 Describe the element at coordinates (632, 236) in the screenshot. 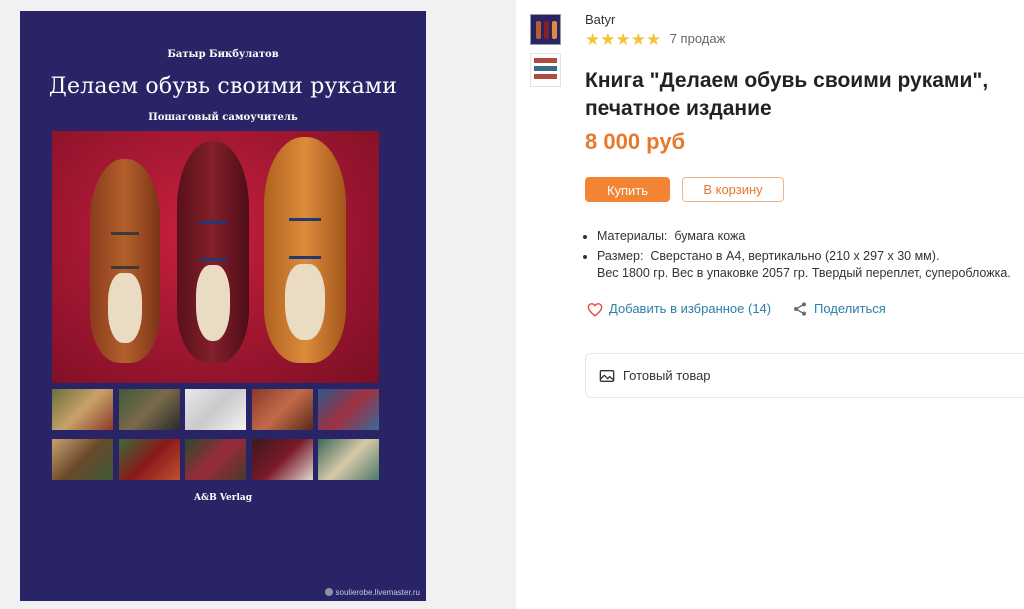

I see `spec-key: Материалы:` at that location.